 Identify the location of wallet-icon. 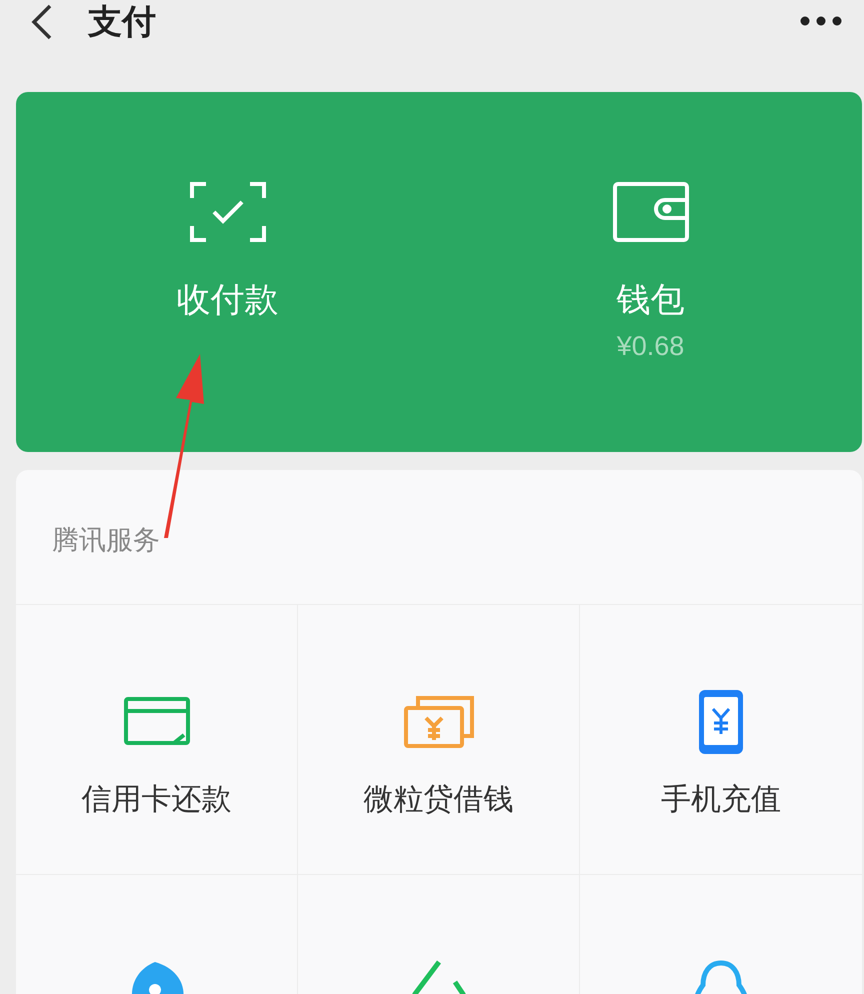
(650, 212).